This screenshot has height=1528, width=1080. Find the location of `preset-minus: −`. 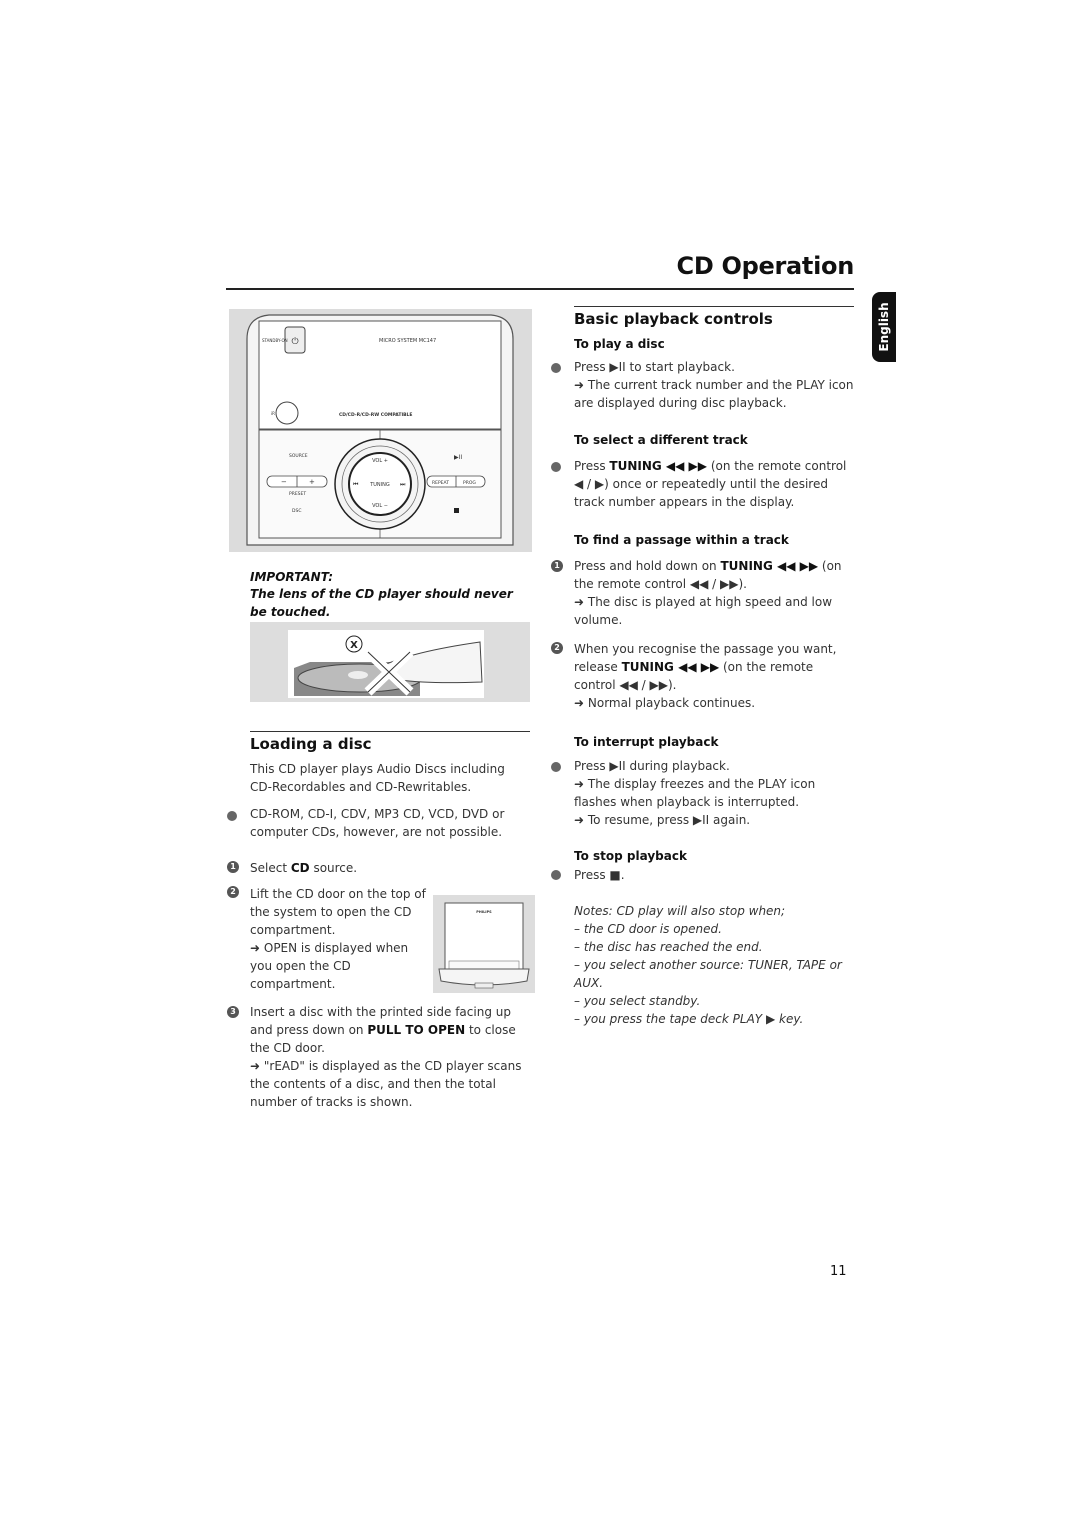

preset-minus: − is located at coordinates (284, 482).